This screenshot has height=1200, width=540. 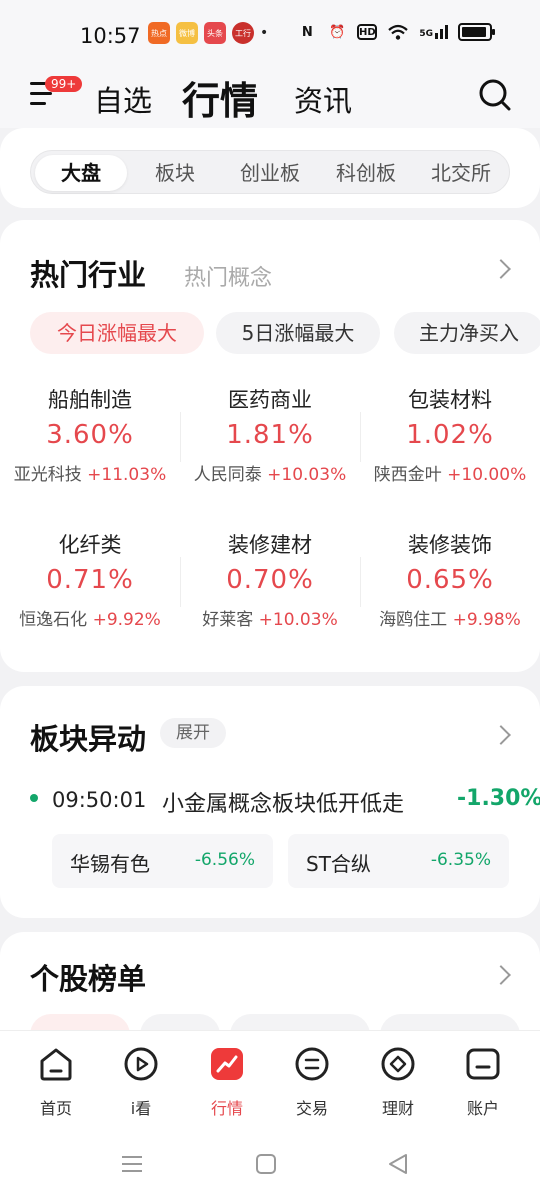 I want to click on related-stock-card: ST合纵 -6.35%, so click(x=398, y=861).